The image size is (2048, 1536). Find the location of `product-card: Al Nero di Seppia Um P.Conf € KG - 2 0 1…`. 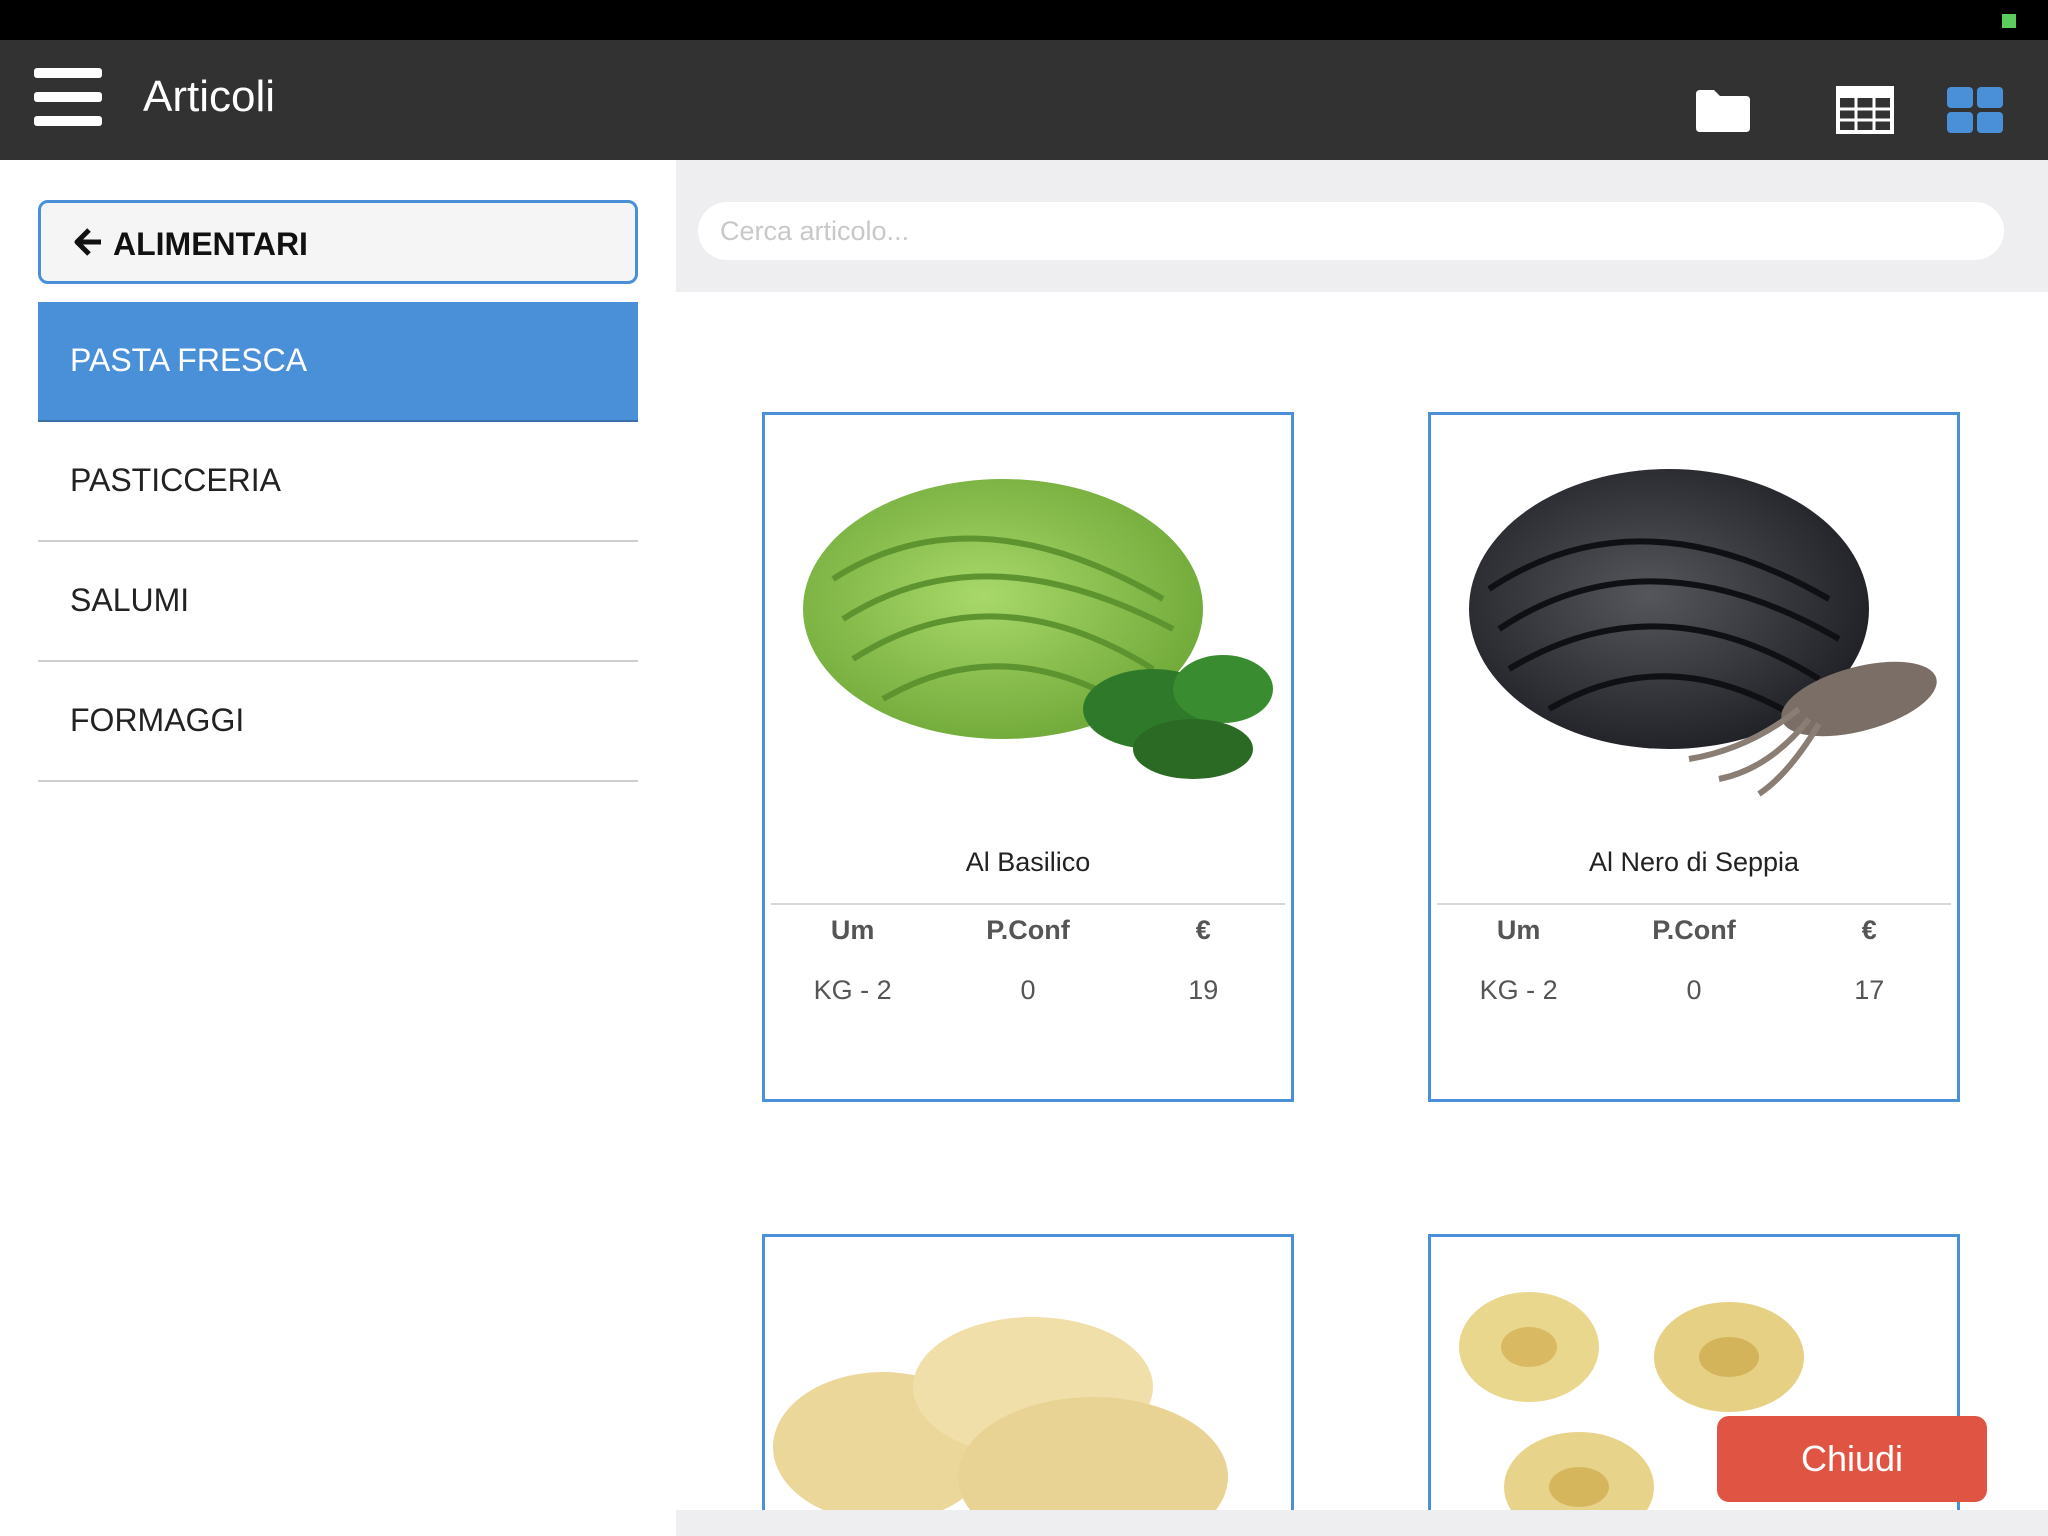

product-card: Al Nero di Seppia Um P.Conf € KG - 2 0 1… is located at coordinates (1694, 757).